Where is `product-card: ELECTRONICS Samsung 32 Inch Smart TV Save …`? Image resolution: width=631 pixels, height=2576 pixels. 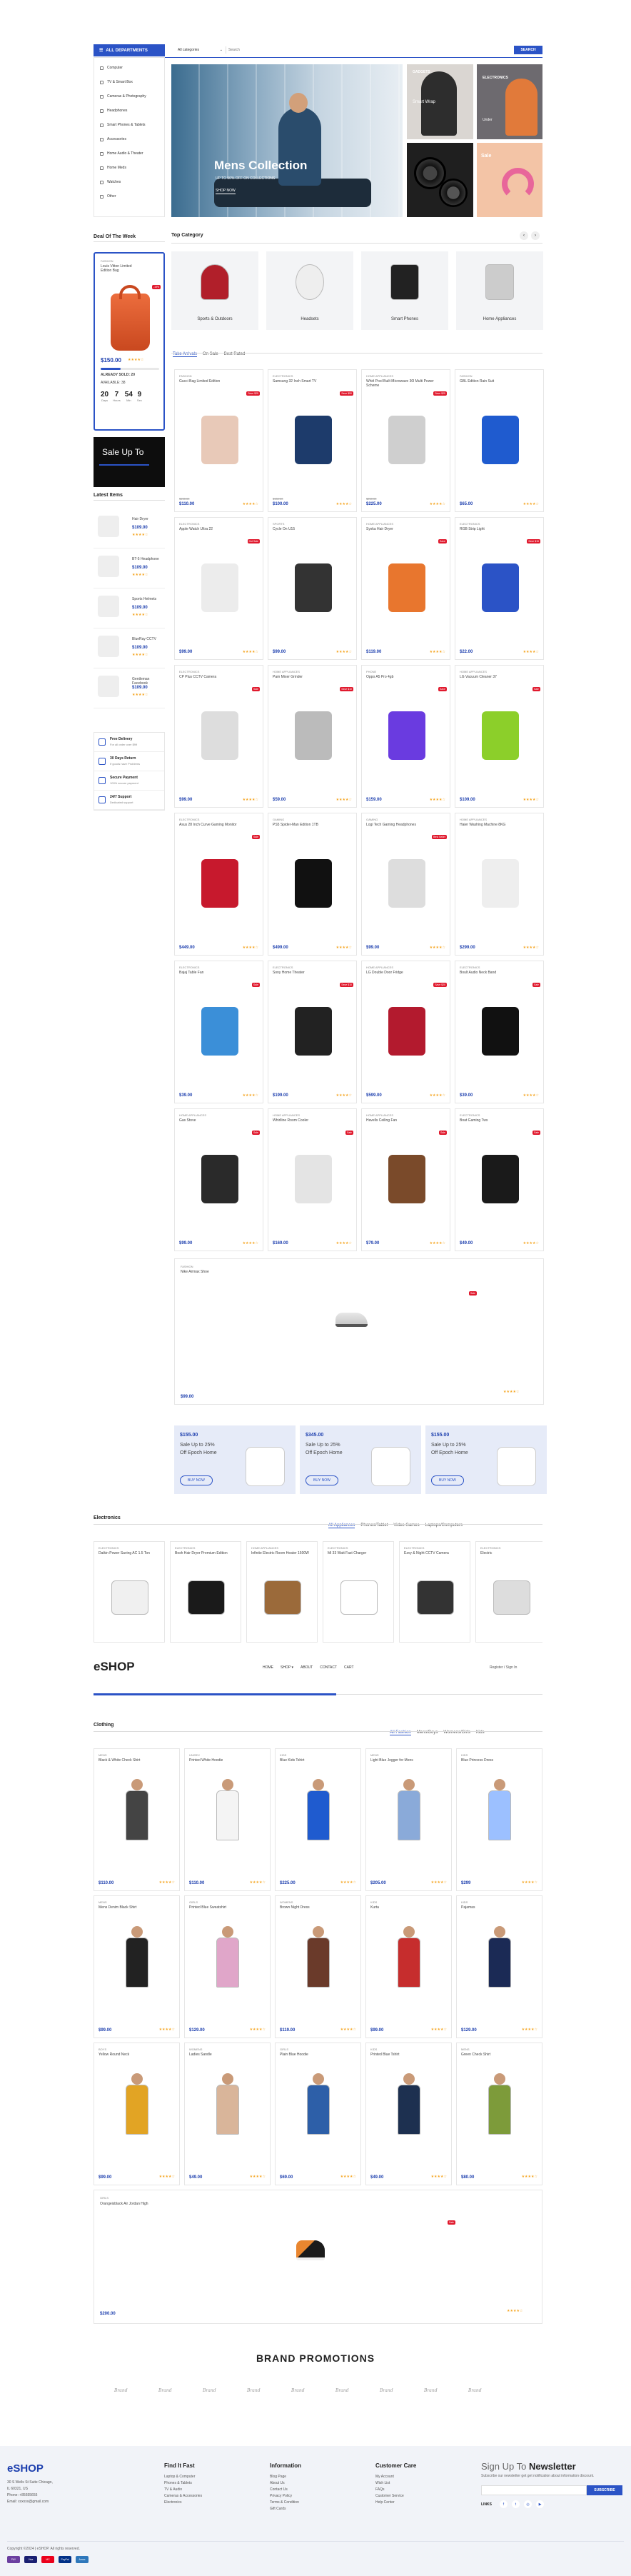 product-card: ELECTRONICS Samsung 32 Inch Smart TV Save … is located at coordinates (312, 440).